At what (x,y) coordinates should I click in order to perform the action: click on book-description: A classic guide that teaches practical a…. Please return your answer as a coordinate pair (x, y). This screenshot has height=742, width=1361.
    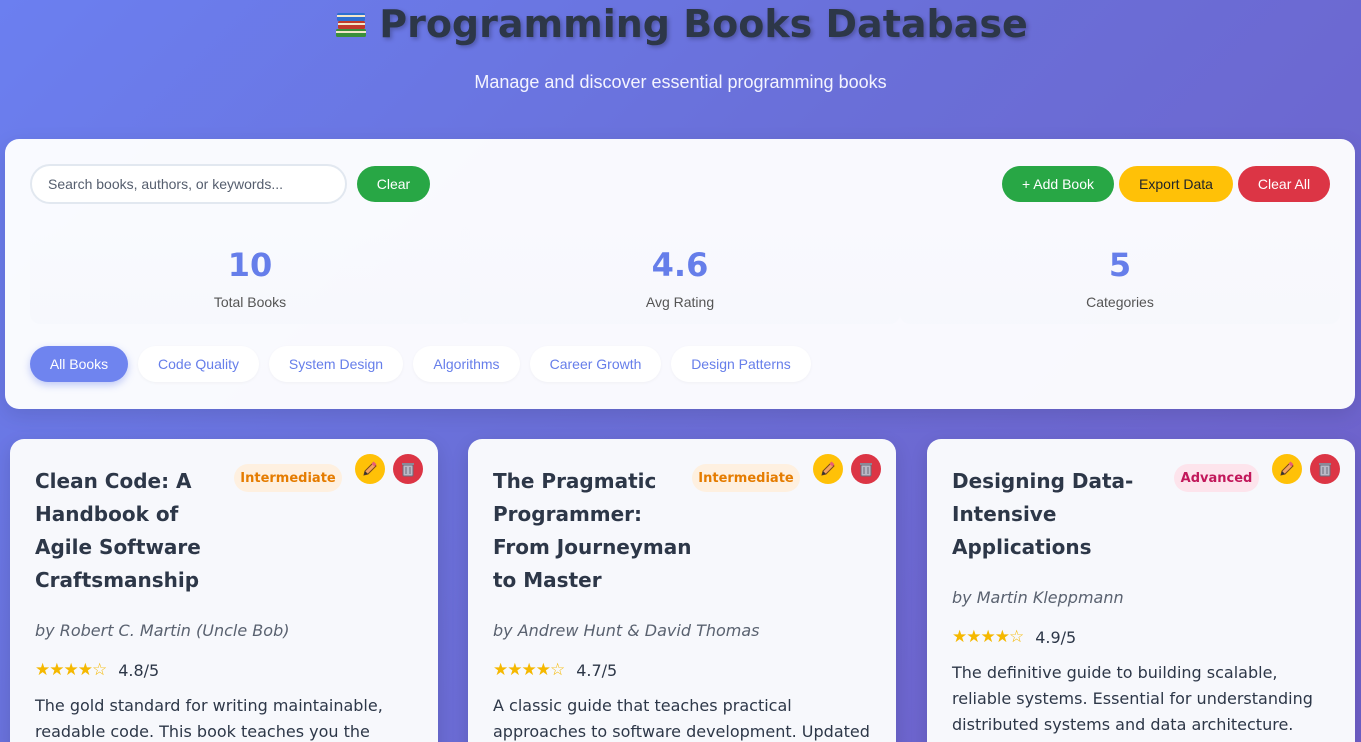
    Looking at the image, I should click on (681, 718).